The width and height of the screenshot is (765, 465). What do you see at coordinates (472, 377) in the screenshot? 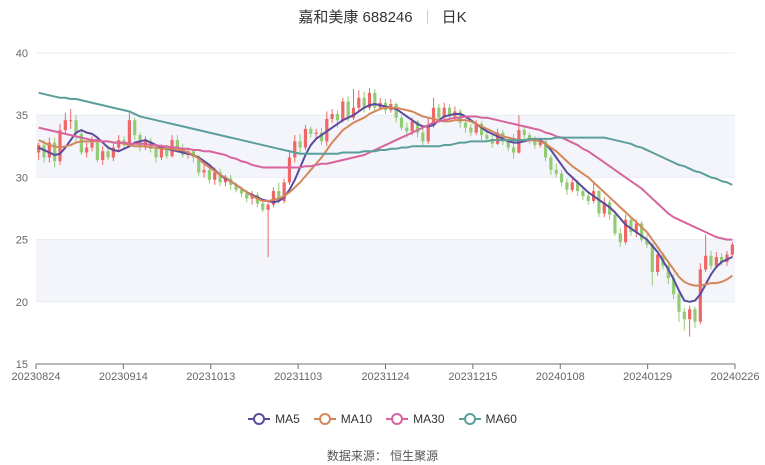
I see `x-tick-label: 20231215` at bounding box center [472, 377].